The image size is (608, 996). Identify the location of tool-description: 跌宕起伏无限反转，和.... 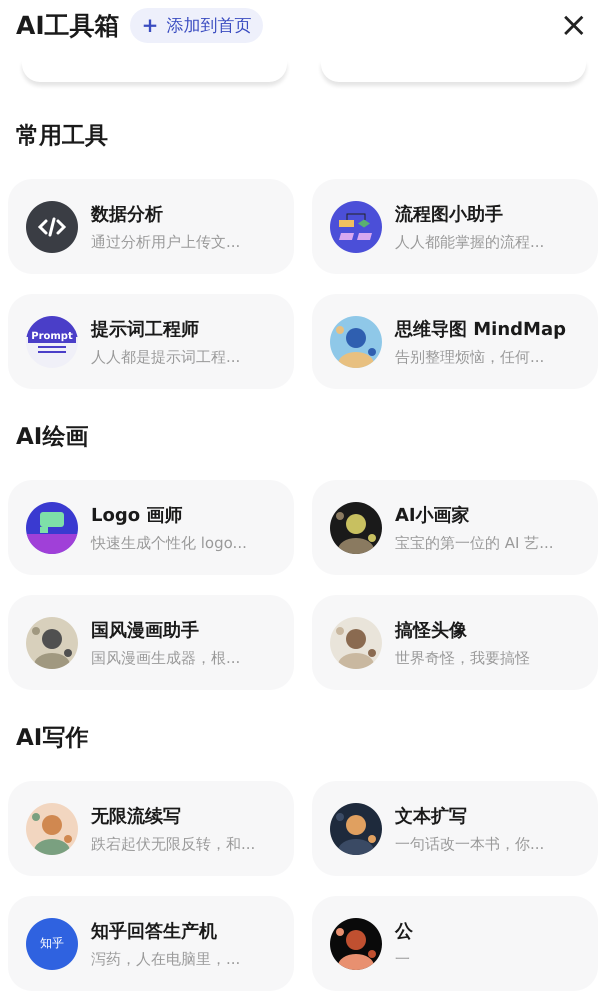
(173, 844).